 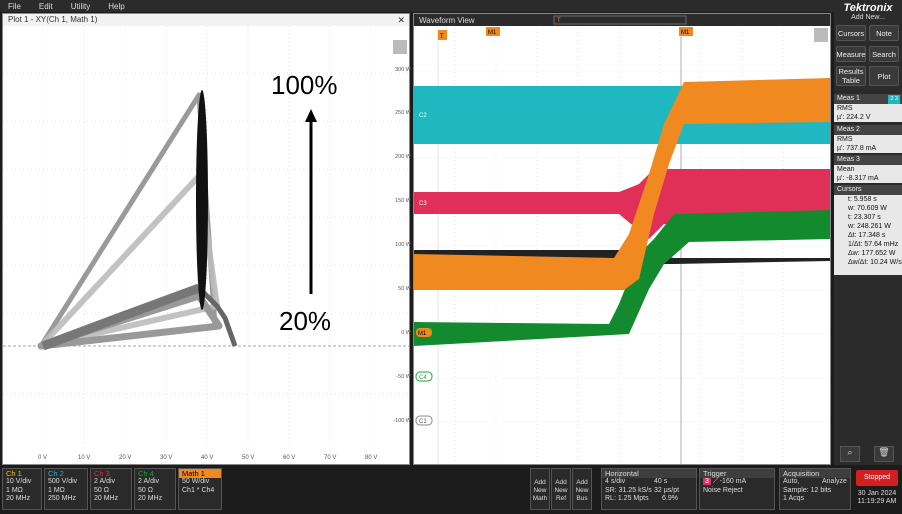 I want to click on horizontal-duration: 40 s, so click(x=661, y=481).